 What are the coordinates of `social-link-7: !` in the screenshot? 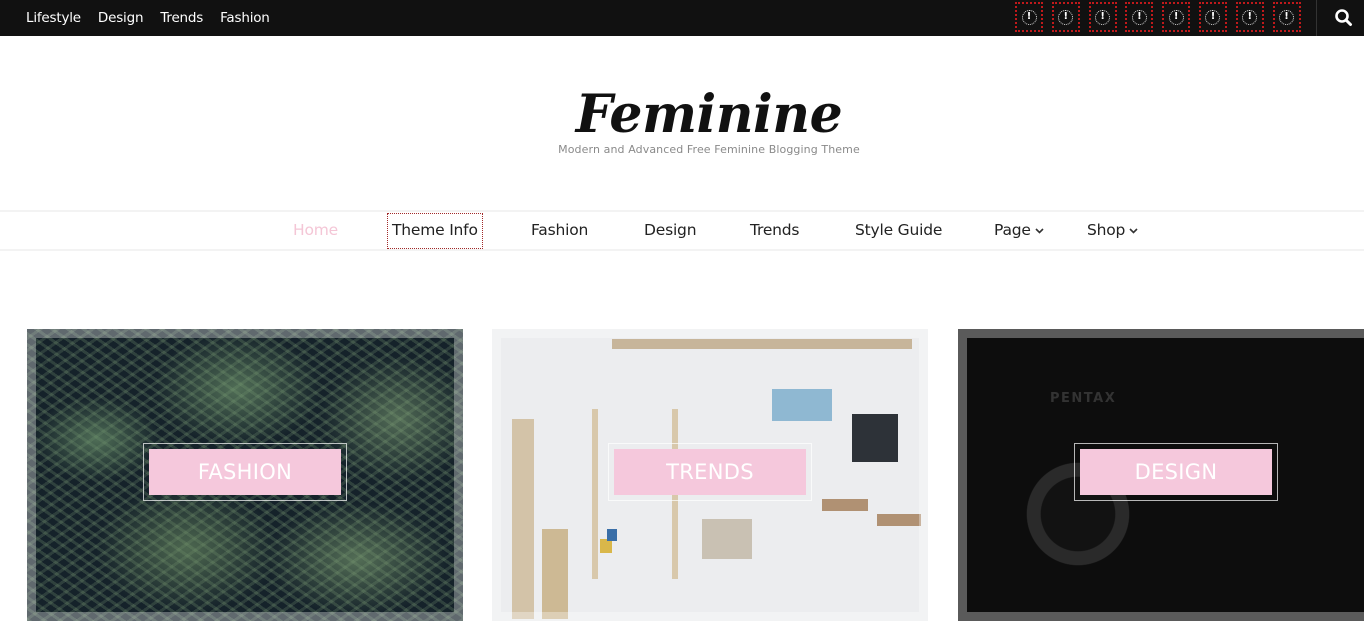 It's located at (1249, 17).